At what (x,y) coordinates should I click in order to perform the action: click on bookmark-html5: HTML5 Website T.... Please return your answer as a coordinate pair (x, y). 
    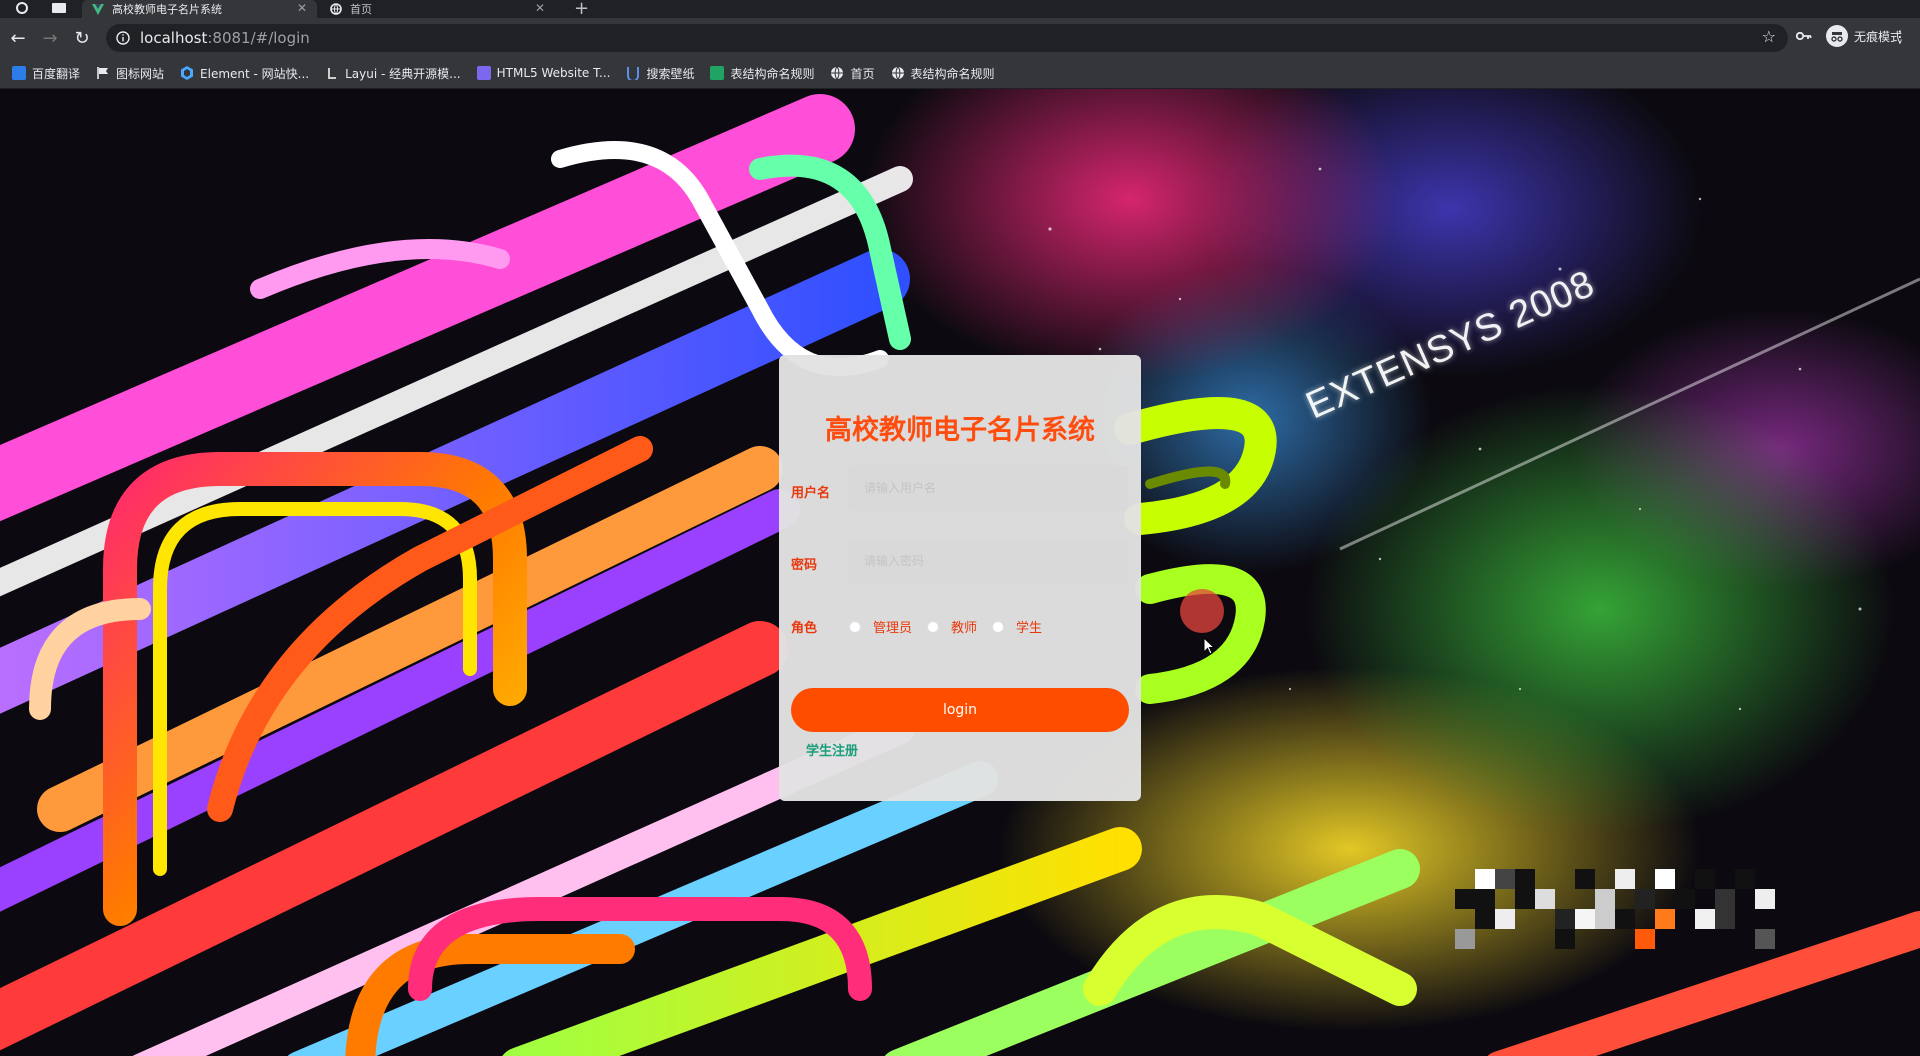
    Looking at the image, I should click on (543, 73).